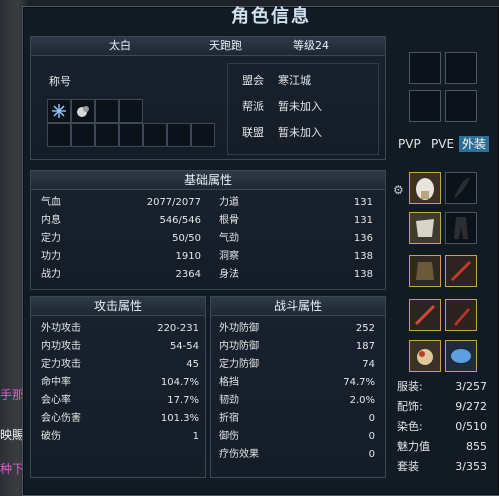 The image size is (499, 496). I want to click on equip-slot-shirt, so click(425, 228).